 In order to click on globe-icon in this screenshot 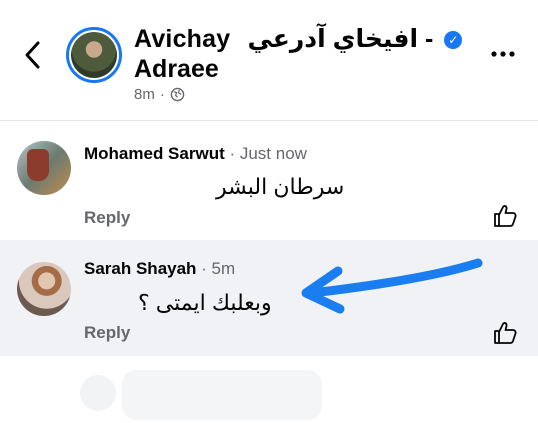, I will do `click(177, 94)`.